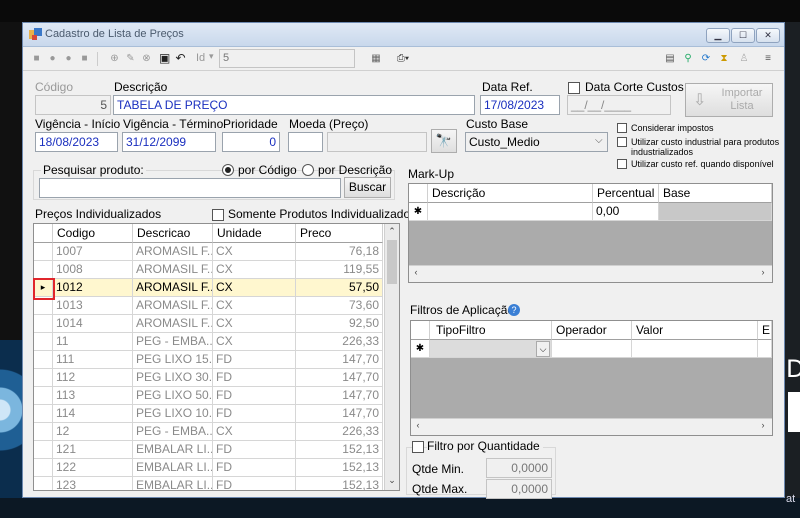  I want to click on filtros-col-operador: Operador, so click(592, 330).